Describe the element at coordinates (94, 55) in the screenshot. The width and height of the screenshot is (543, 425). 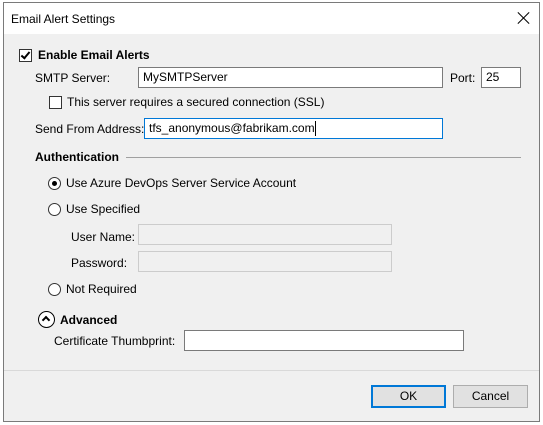
I see `enable-email-alerts-label: Enable Email Alerts` at that location.